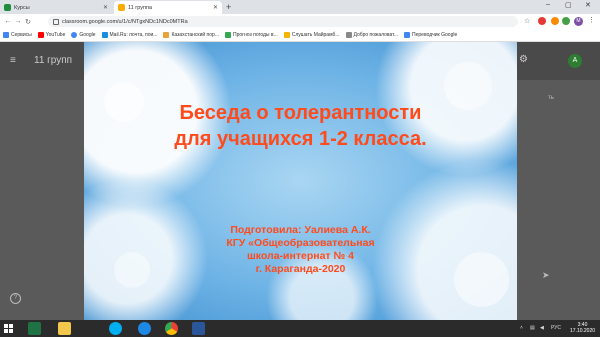  What do you see at coordinates (171, 328) in the screenshot?
I see `chrome-icon` at bounding box center [171, 328].